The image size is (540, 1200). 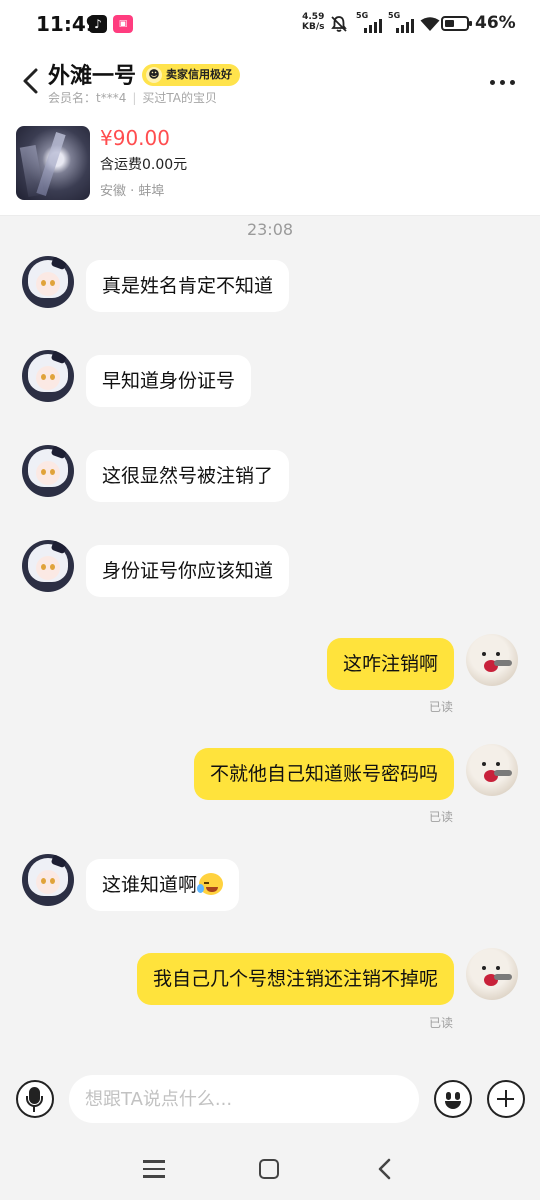 I want to click on message-bubble-received: 早知道身份证号, so click(x=169, y=381).